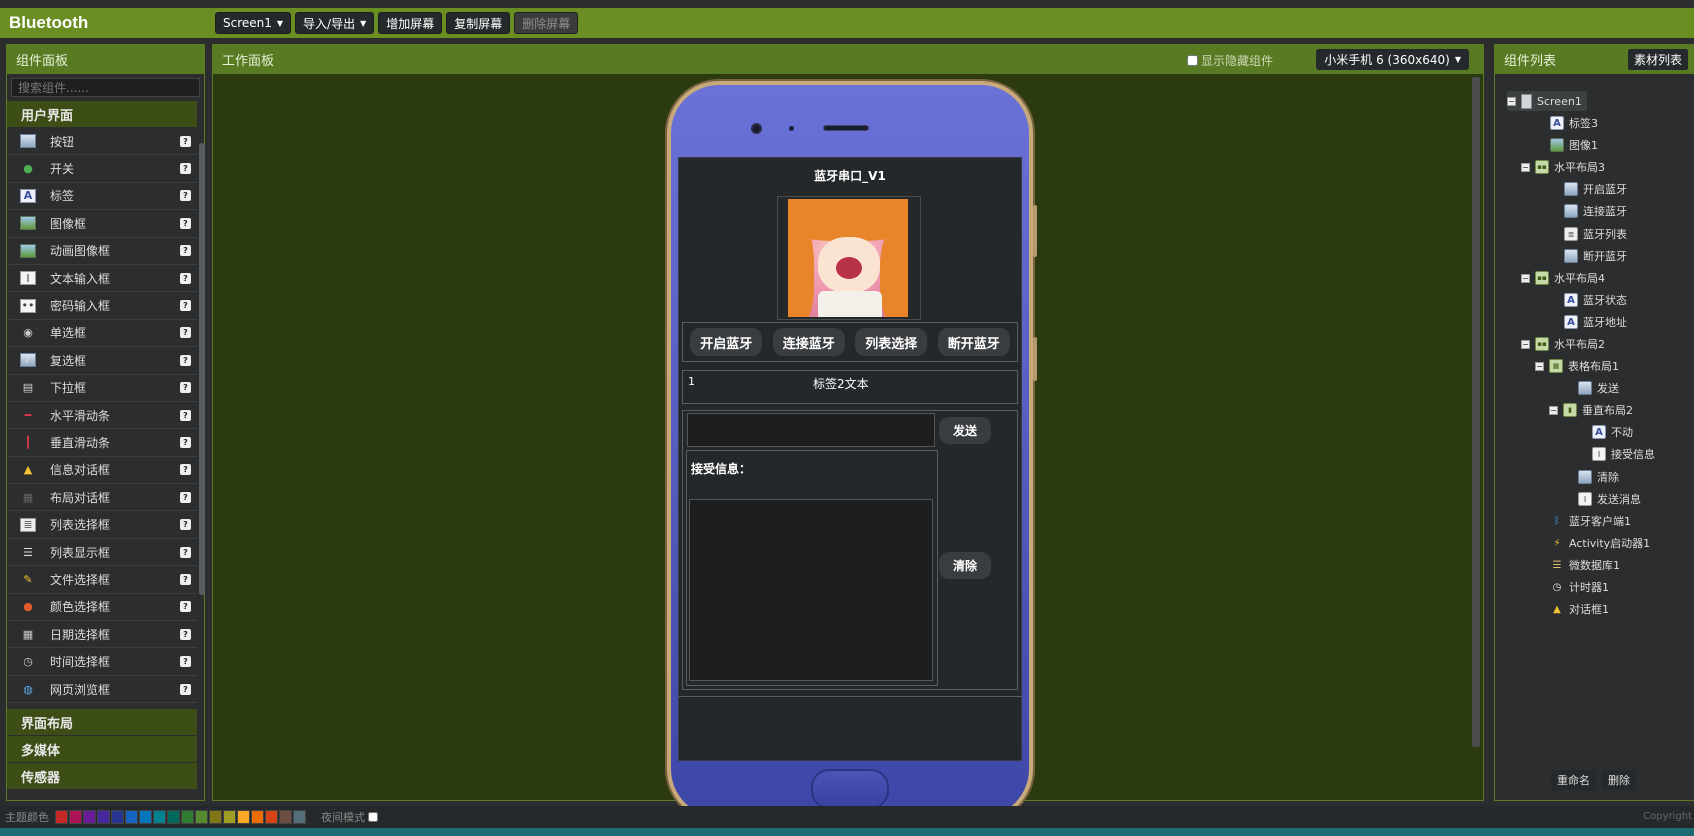  What do you see at coordinates (1572, 609) in the screenshot?
I see `tree-item: ▲ 对话框1` at bounding box center [1572, 609].